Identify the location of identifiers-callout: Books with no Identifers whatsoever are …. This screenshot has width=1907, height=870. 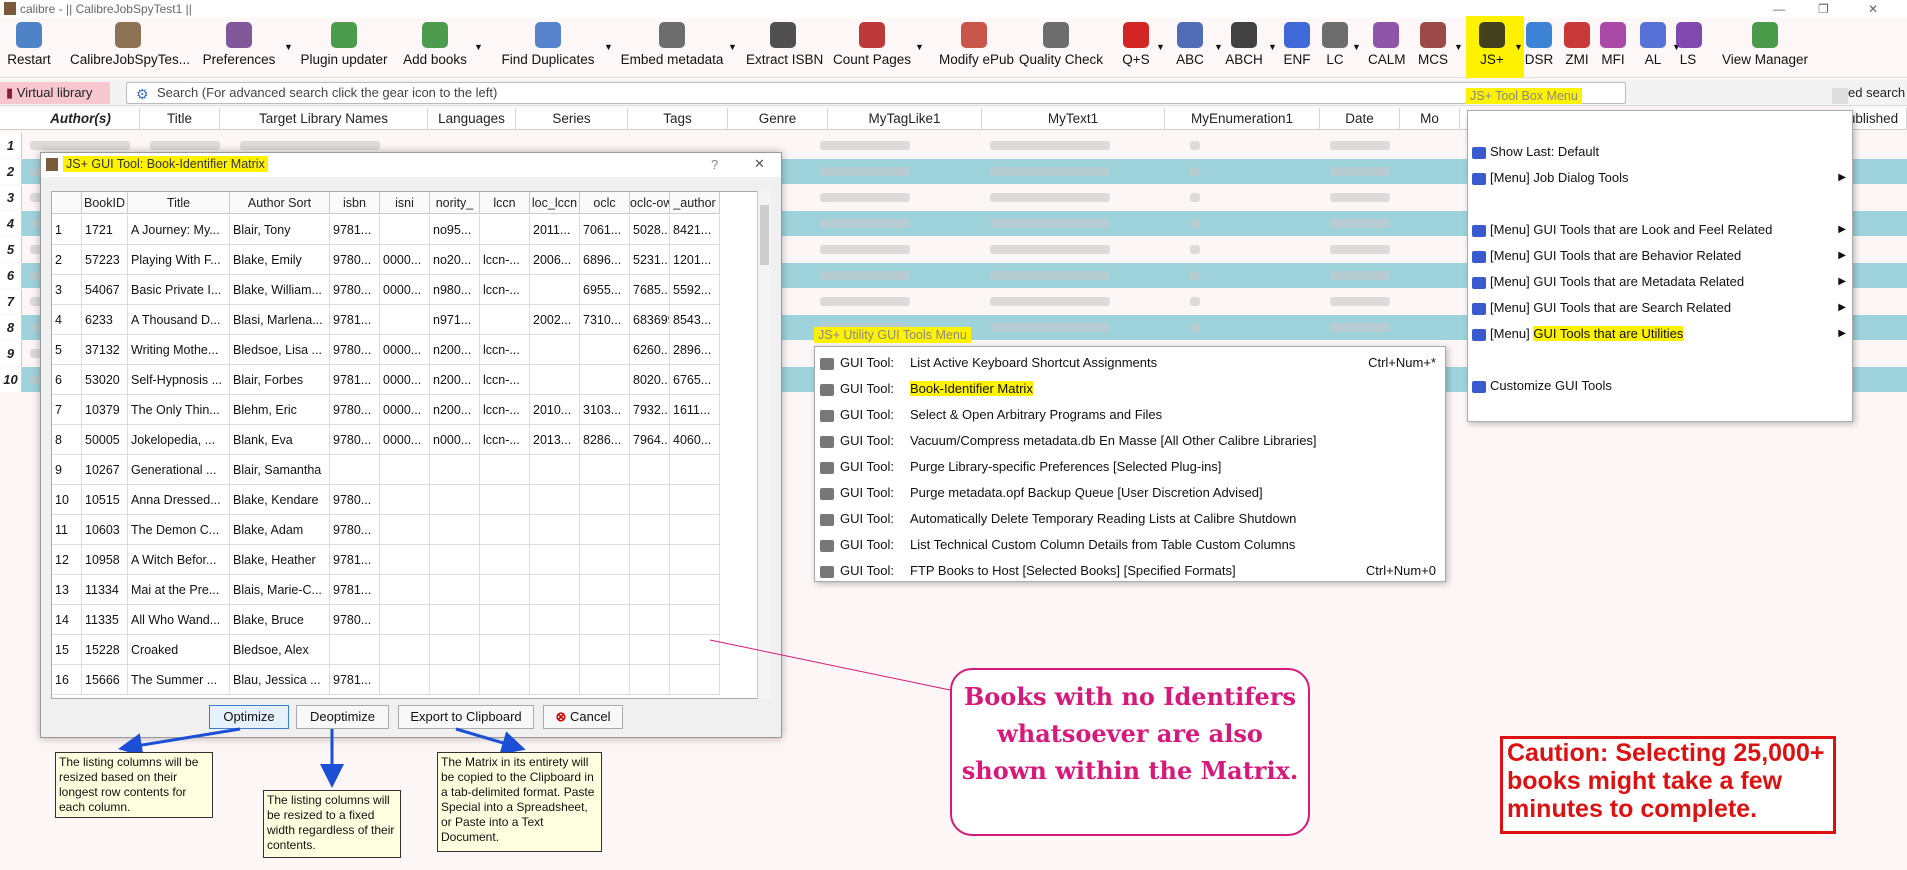
(1130, 752).